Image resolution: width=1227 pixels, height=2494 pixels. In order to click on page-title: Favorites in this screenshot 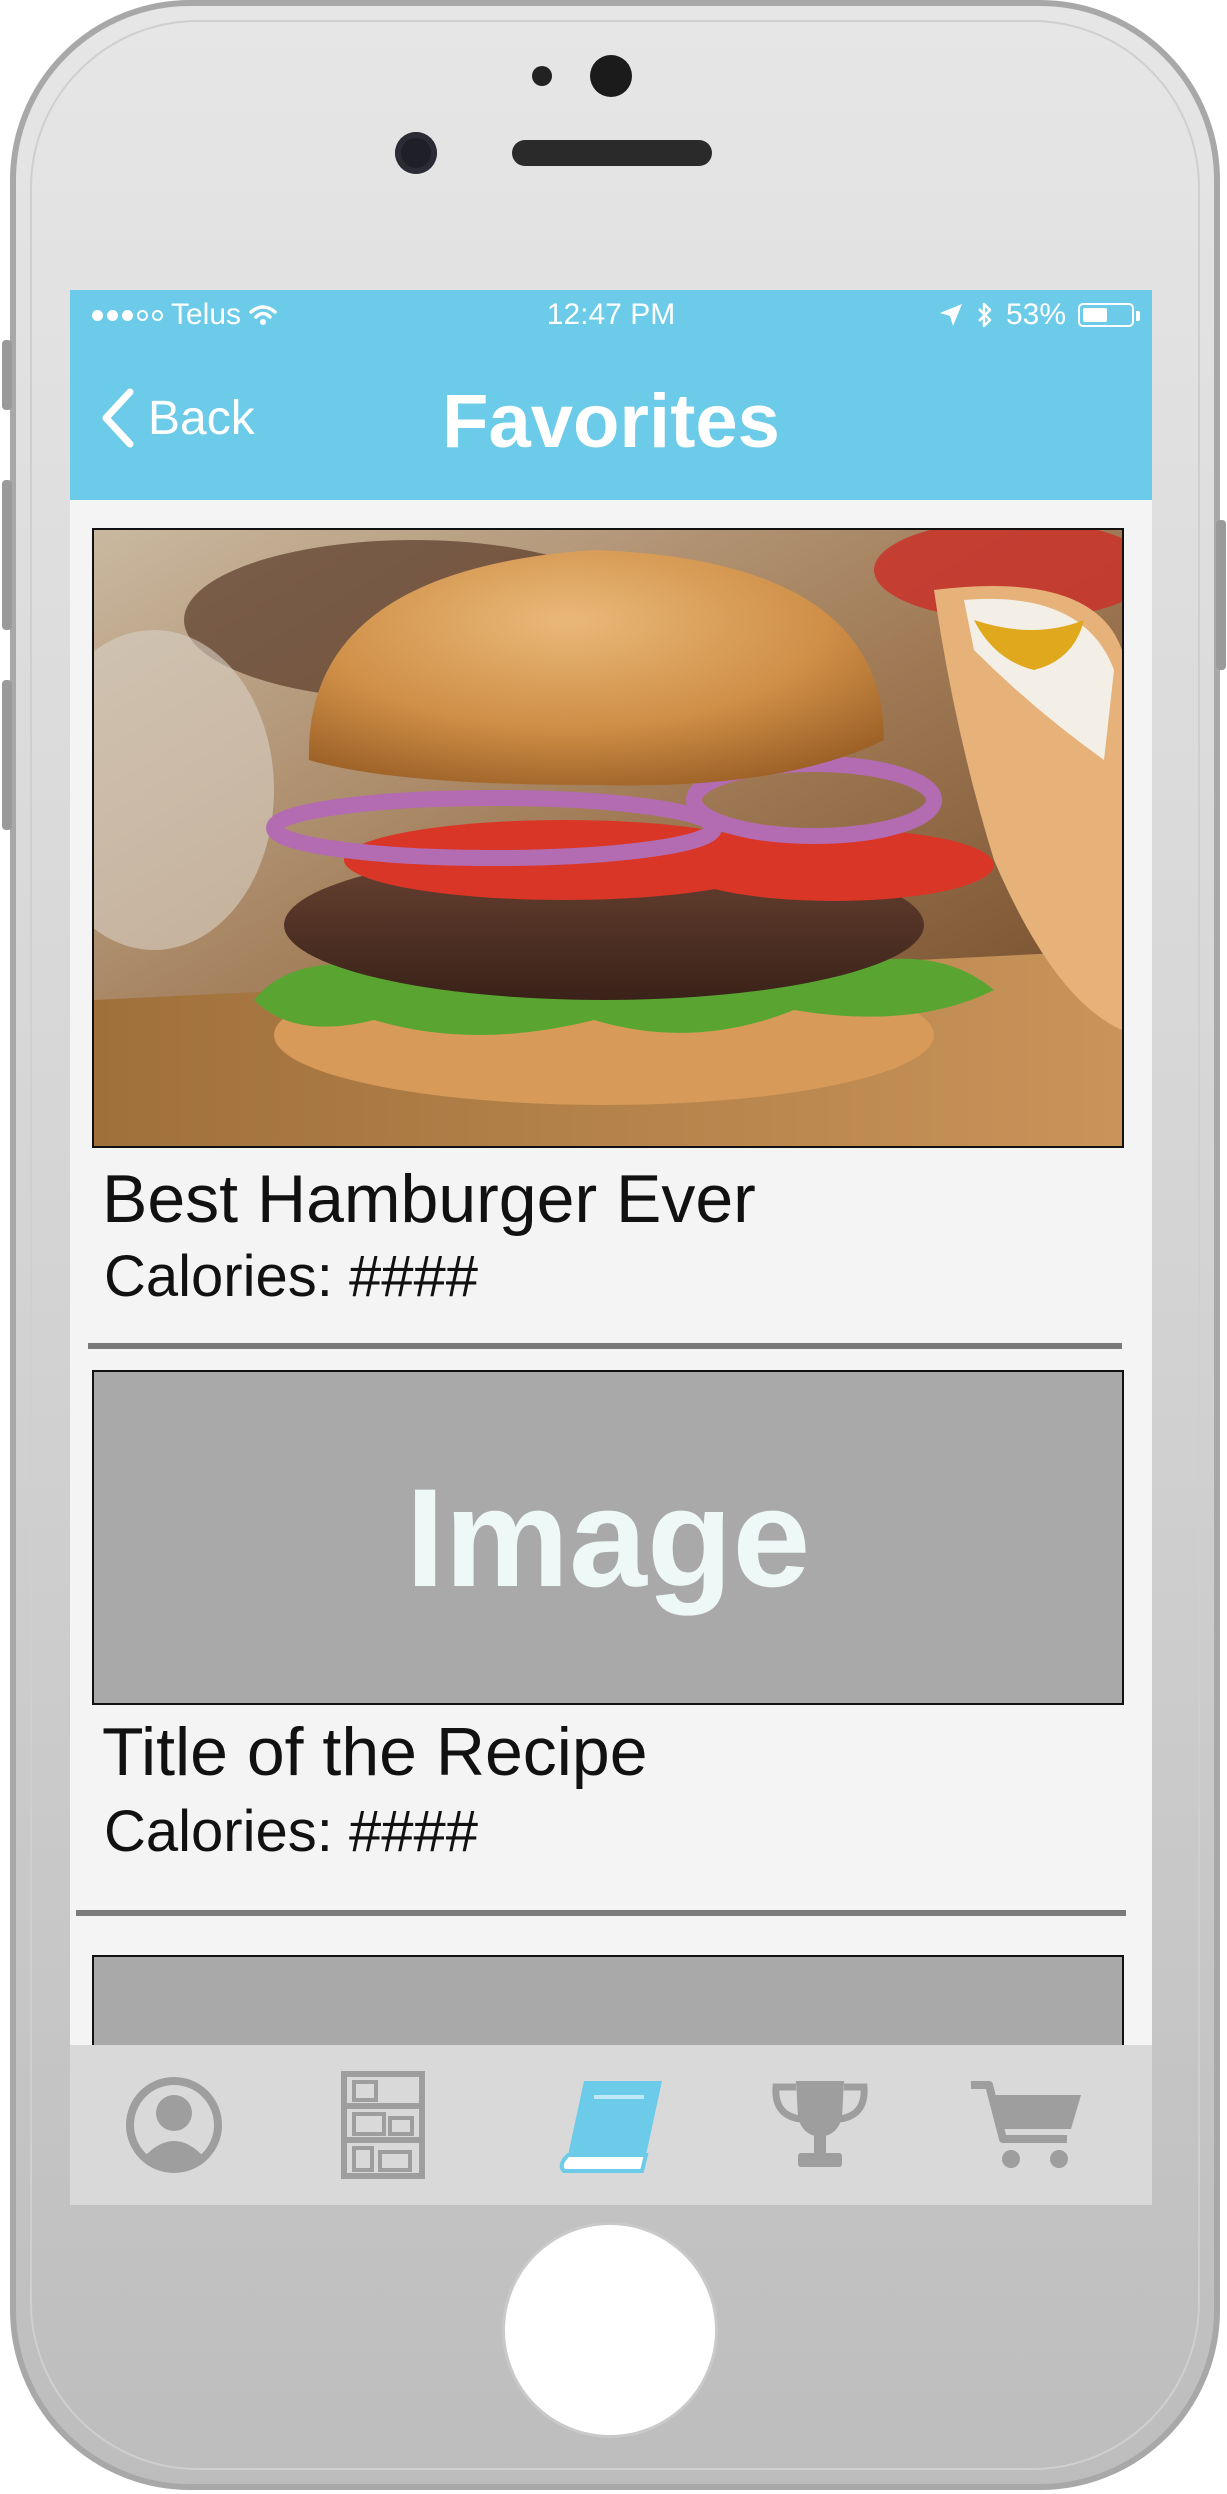, I will do `click(611, 421)`.